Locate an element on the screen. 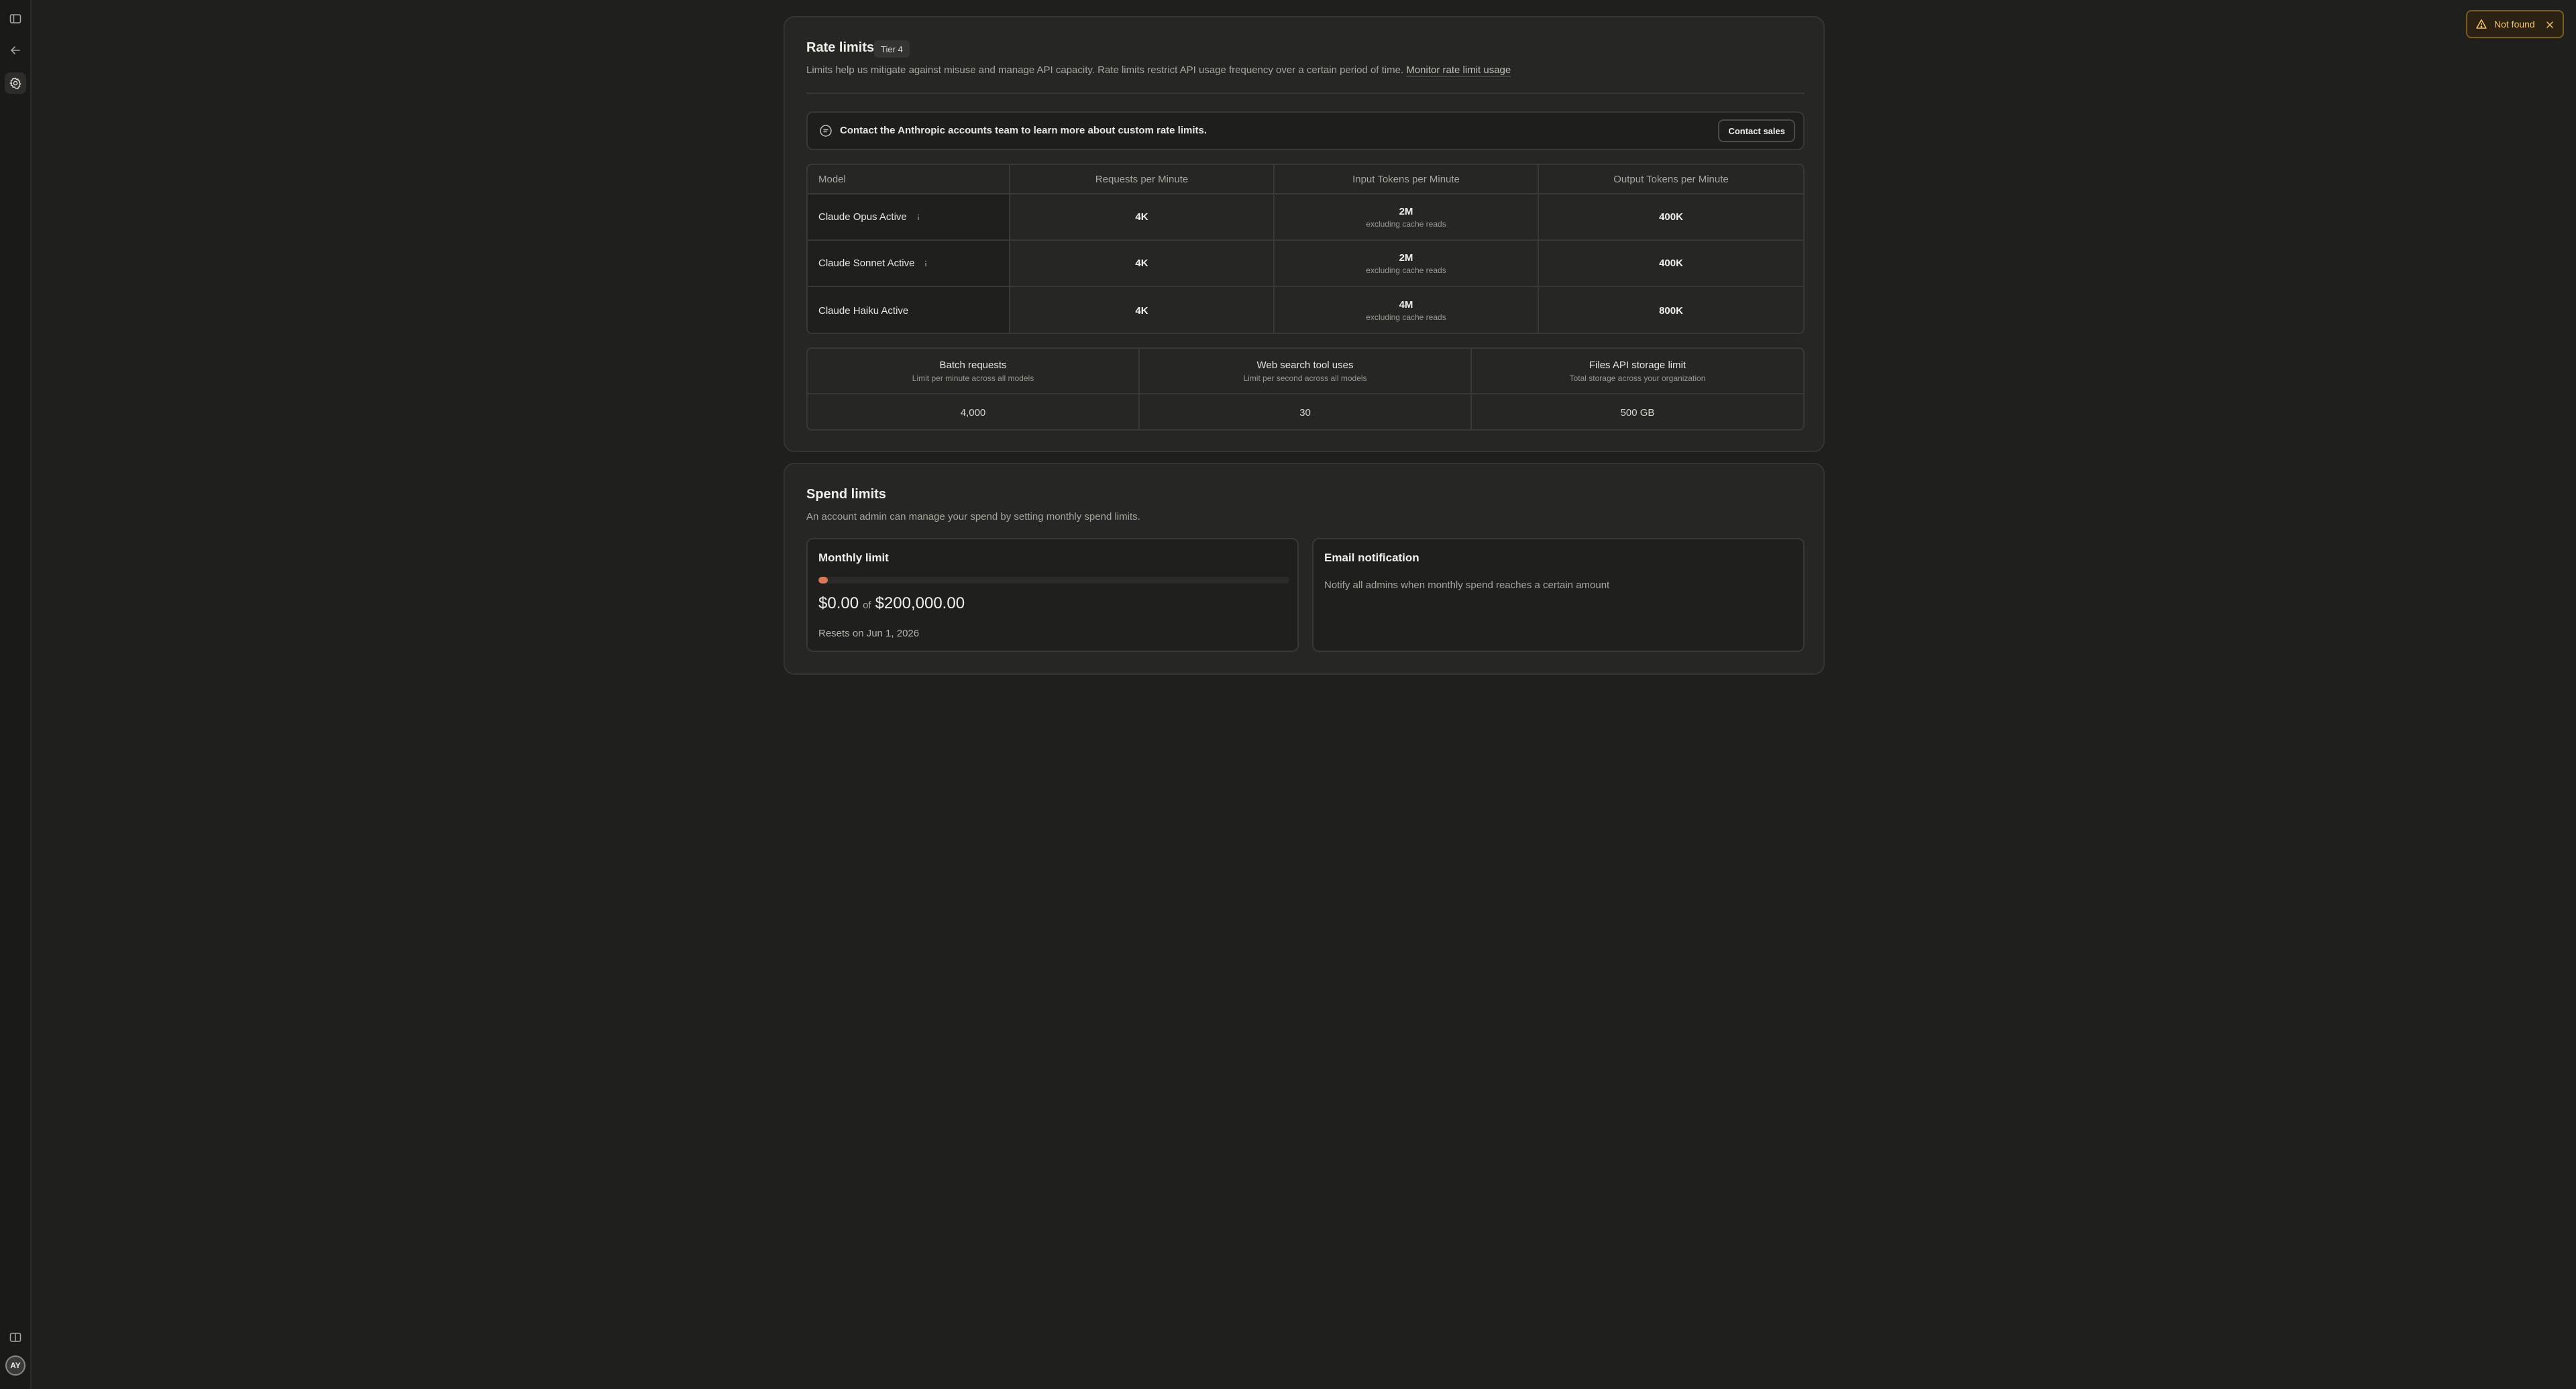  model-name-wrap: Claude Sonnet Active is located at coordinates (874, 263).